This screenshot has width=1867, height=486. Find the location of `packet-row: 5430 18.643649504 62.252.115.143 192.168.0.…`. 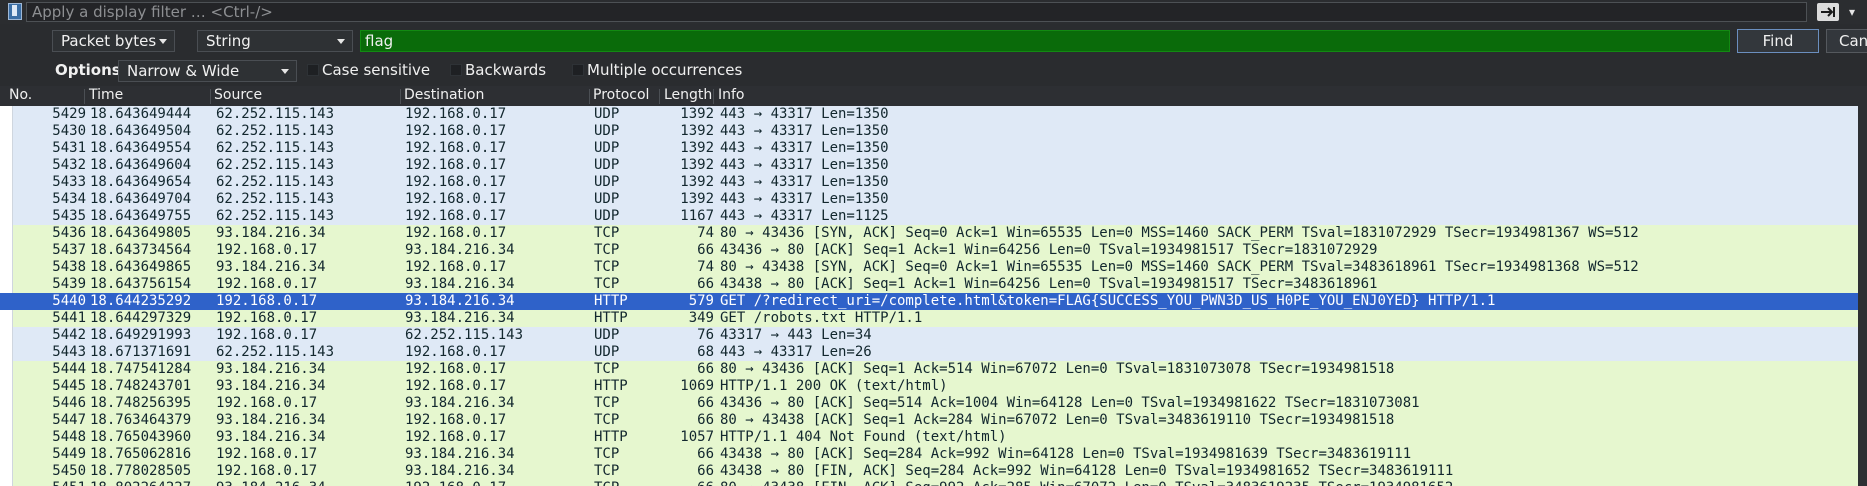

packet-row: 5430 18.643649504 62.252.115.143 192.168.0.… is located at coordinates (933, 131).